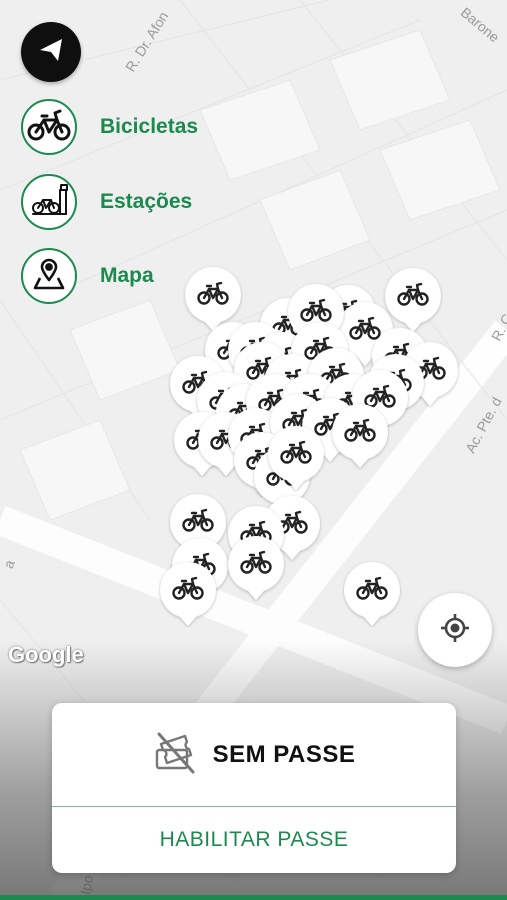 This screenshot has height=900, width=507. I want to click on pass-status-row: SEM PASSE, so click(254, 754).